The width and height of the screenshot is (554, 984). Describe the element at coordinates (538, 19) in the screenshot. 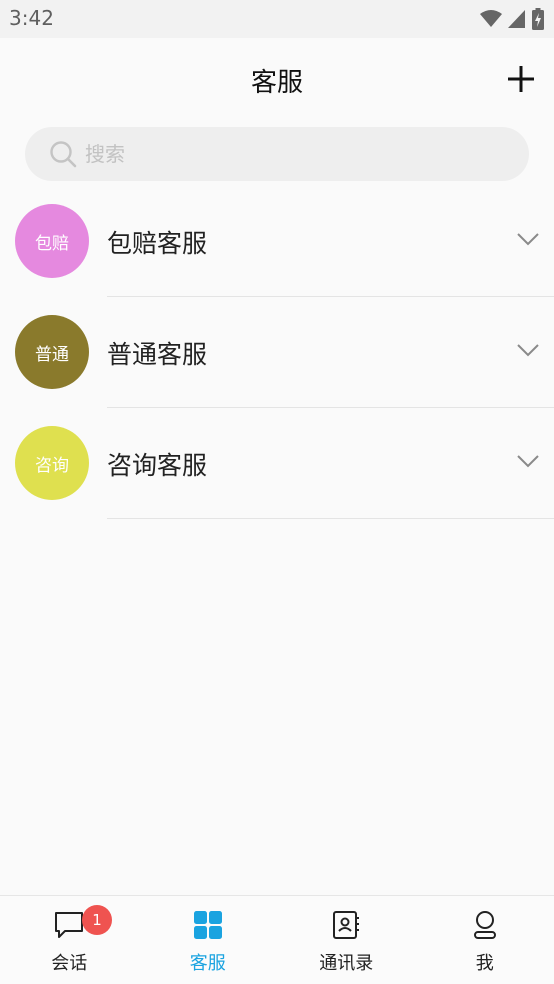

I see `battery-charging-icon` at that location.